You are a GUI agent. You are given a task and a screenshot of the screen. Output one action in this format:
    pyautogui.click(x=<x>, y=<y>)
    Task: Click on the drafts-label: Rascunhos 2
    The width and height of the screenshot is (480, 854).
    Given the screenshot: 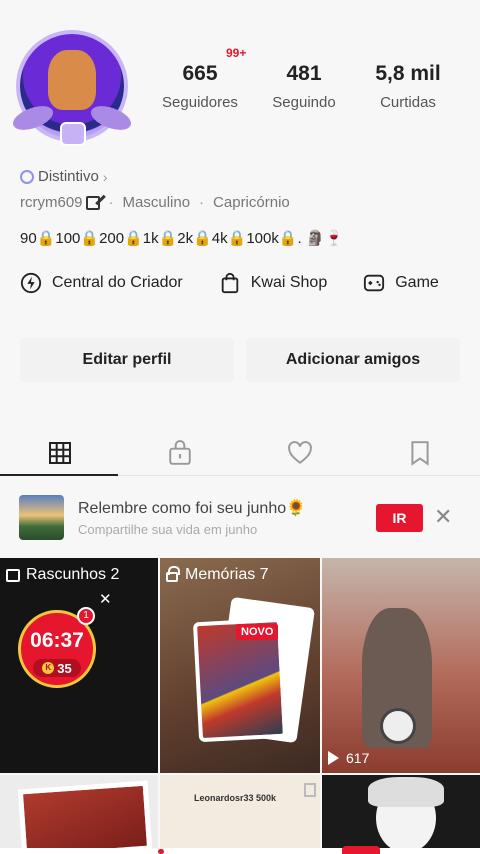 What is the action you would take?
    pyautogui.click(x=73, y=574)
    